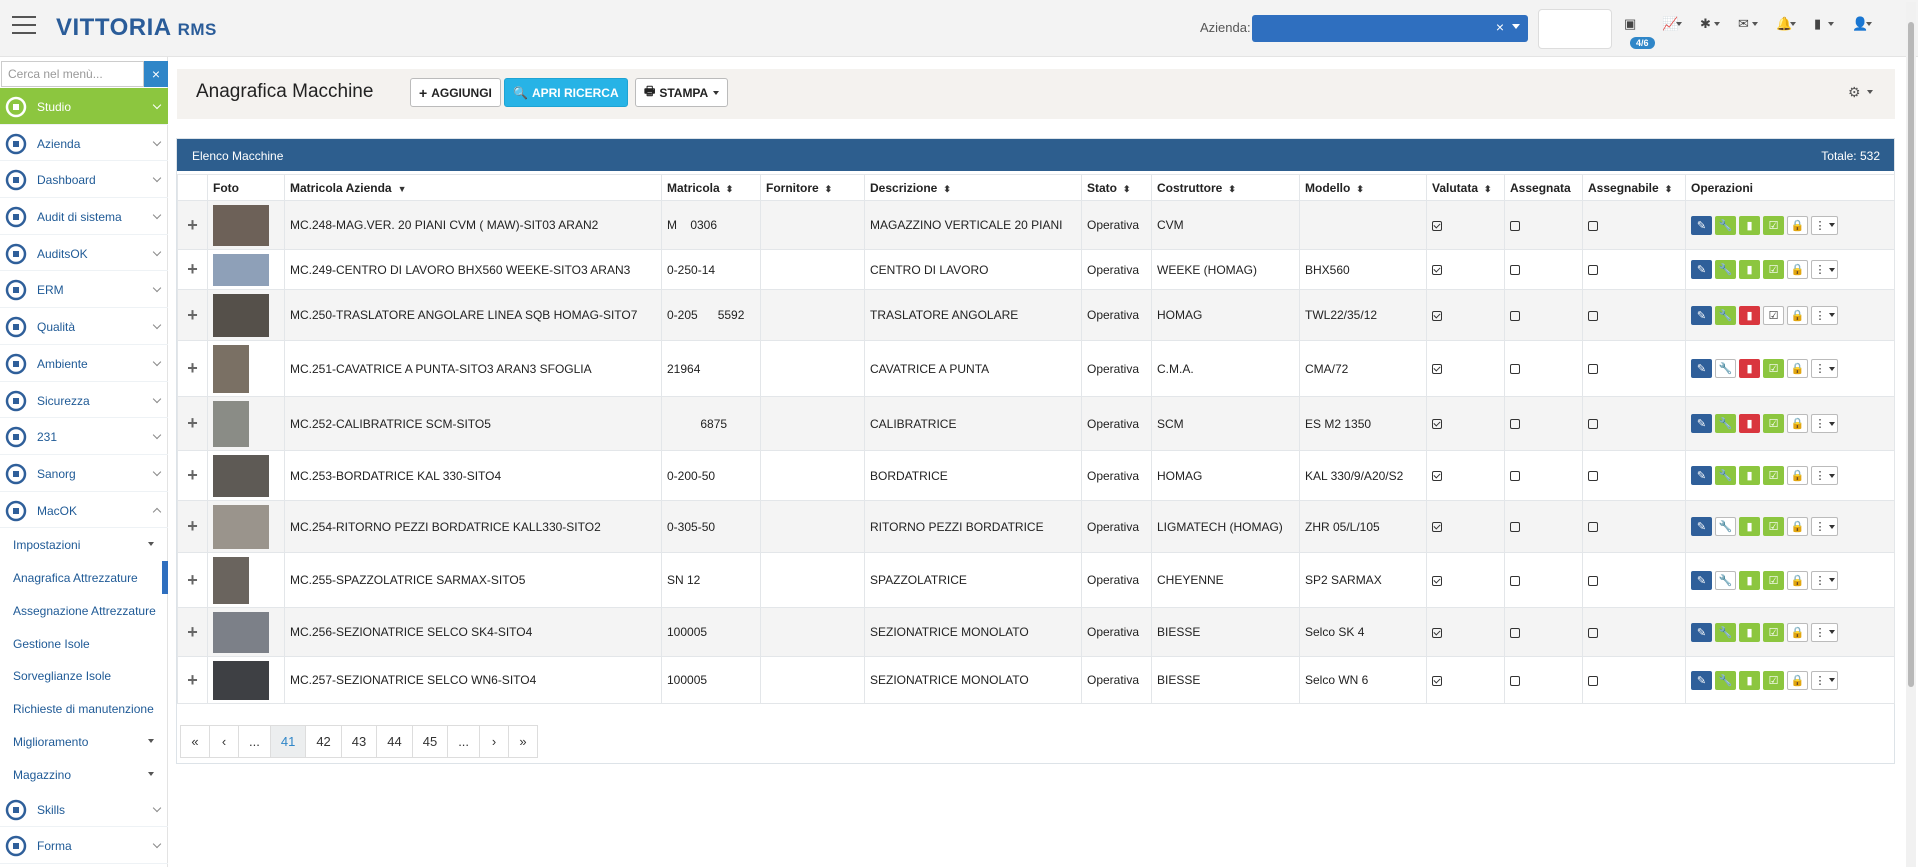  What do you see at coordinates (1465, 187) in the screenshot?
I see `column-header: Valutata ⬍` at bounding box center [1465, 187].